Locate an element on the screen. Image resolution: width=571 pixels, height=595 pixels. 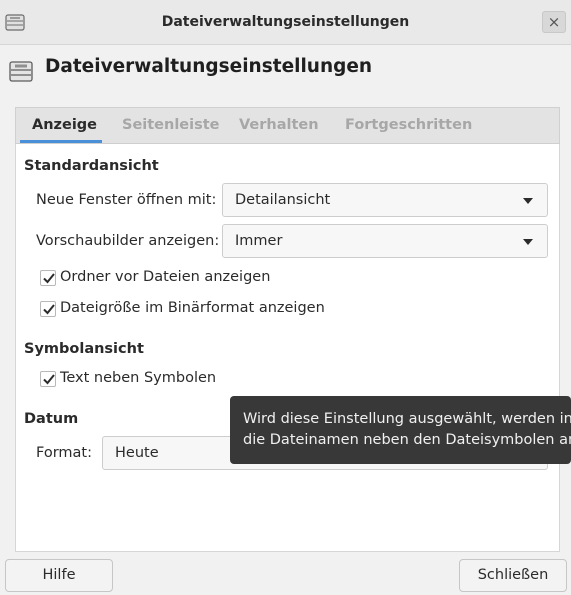
tab-seitenleiste: Seitenleiste is located at coordinates (171, 125).